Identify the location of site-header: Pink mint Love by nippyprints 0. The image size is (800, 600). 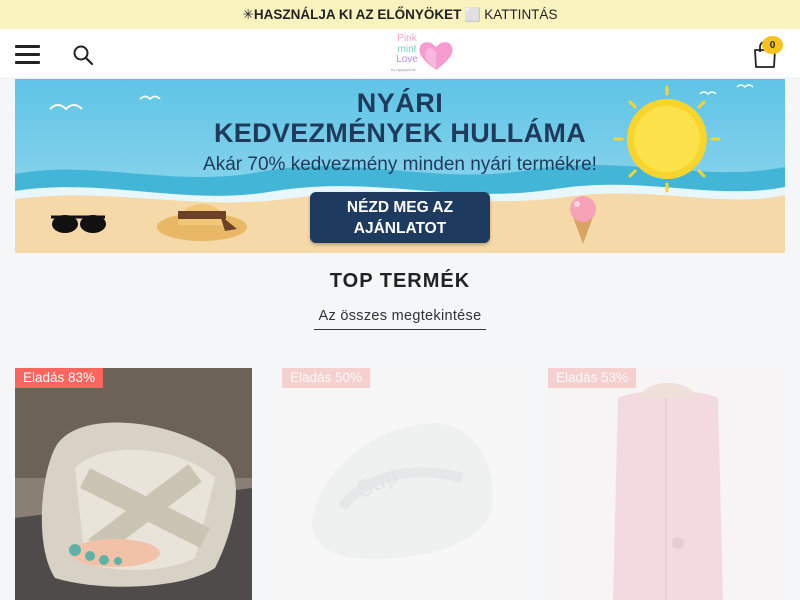
(400, 54).